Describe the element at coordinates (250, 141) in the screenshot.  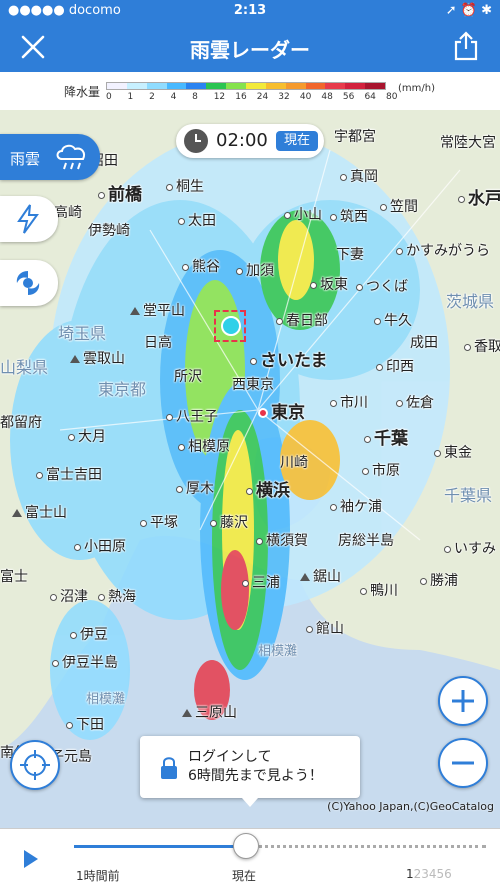
I see `time-indicator: 02:00 現在` at that location.